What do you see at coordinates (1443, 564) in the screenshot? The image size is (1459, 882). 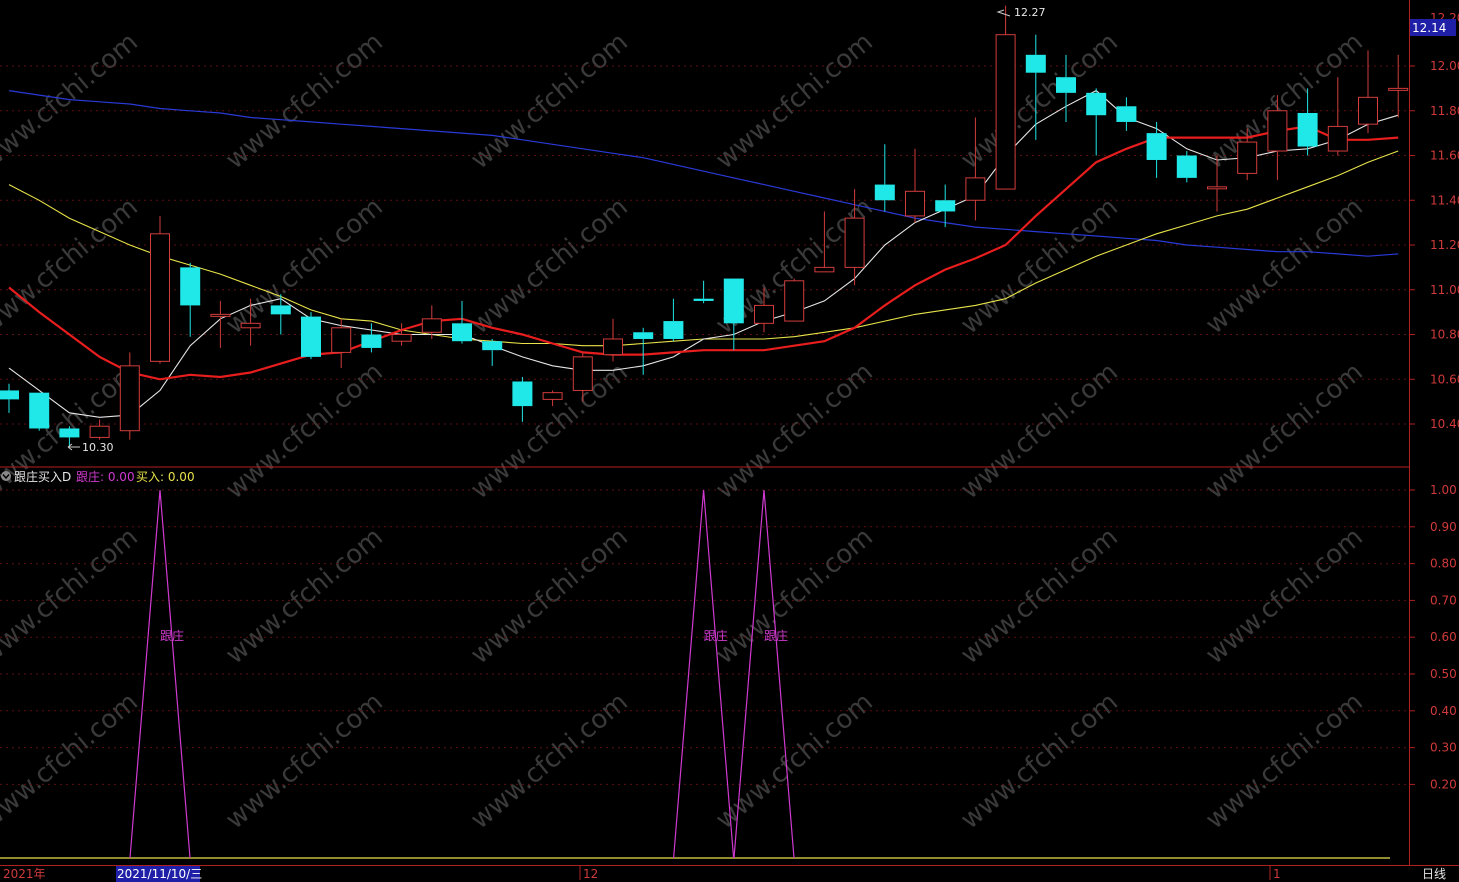 I see `indicator-tick-label: 0.80` at bounding box center [1443, 564].